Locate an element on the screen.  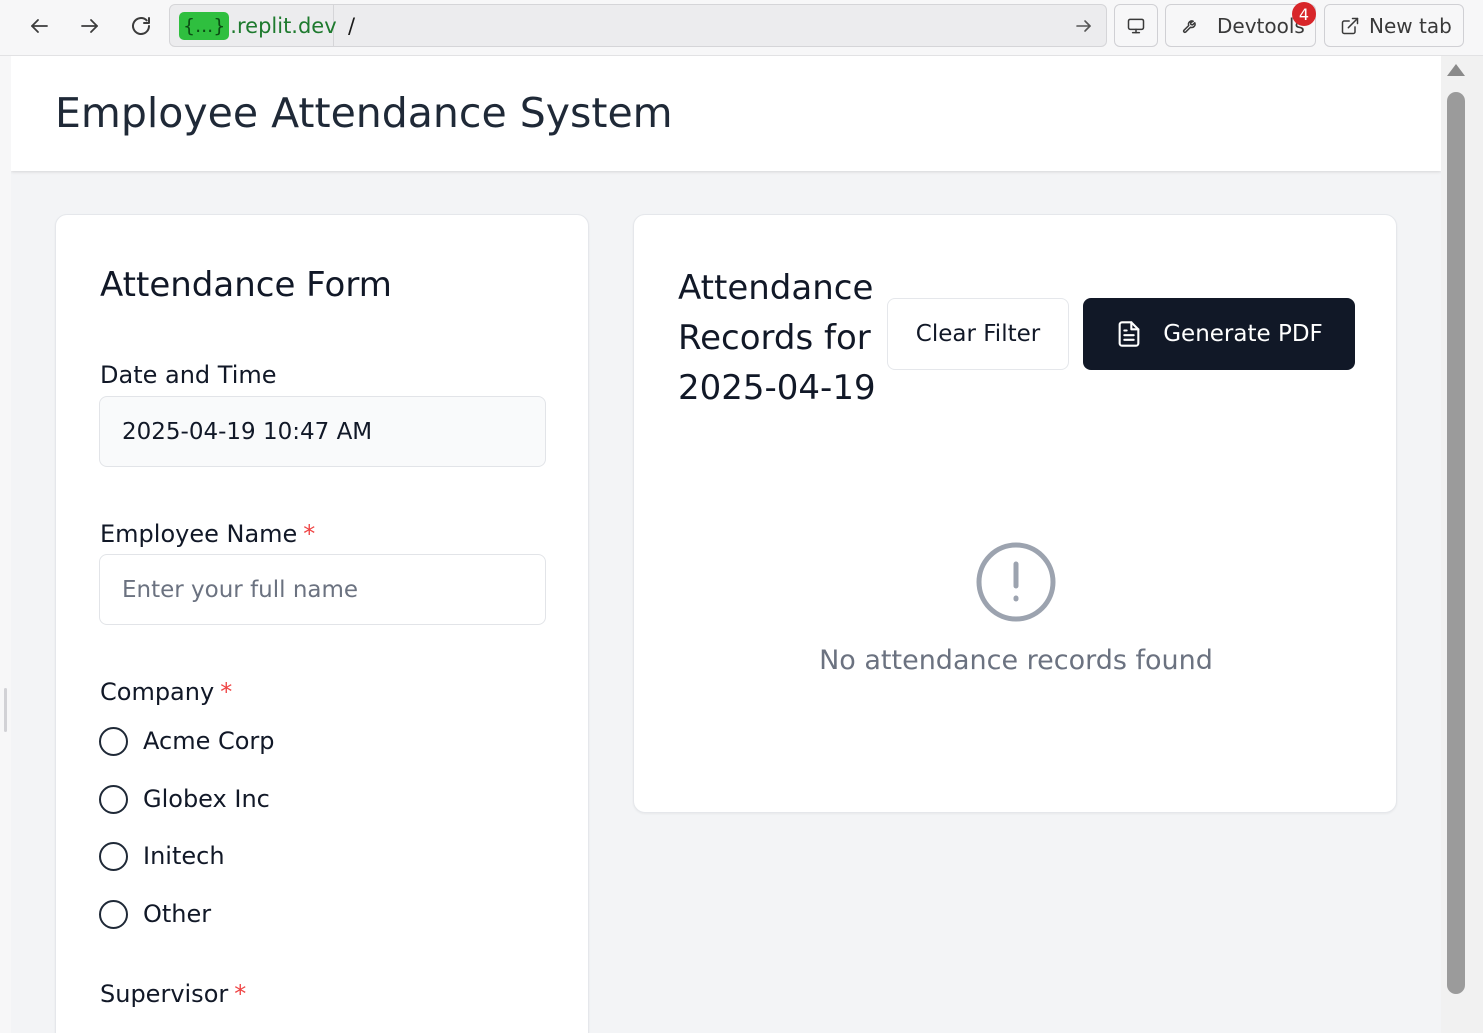
generate-pdf-label: Generate PDF is located at coordinates (1243, 334).